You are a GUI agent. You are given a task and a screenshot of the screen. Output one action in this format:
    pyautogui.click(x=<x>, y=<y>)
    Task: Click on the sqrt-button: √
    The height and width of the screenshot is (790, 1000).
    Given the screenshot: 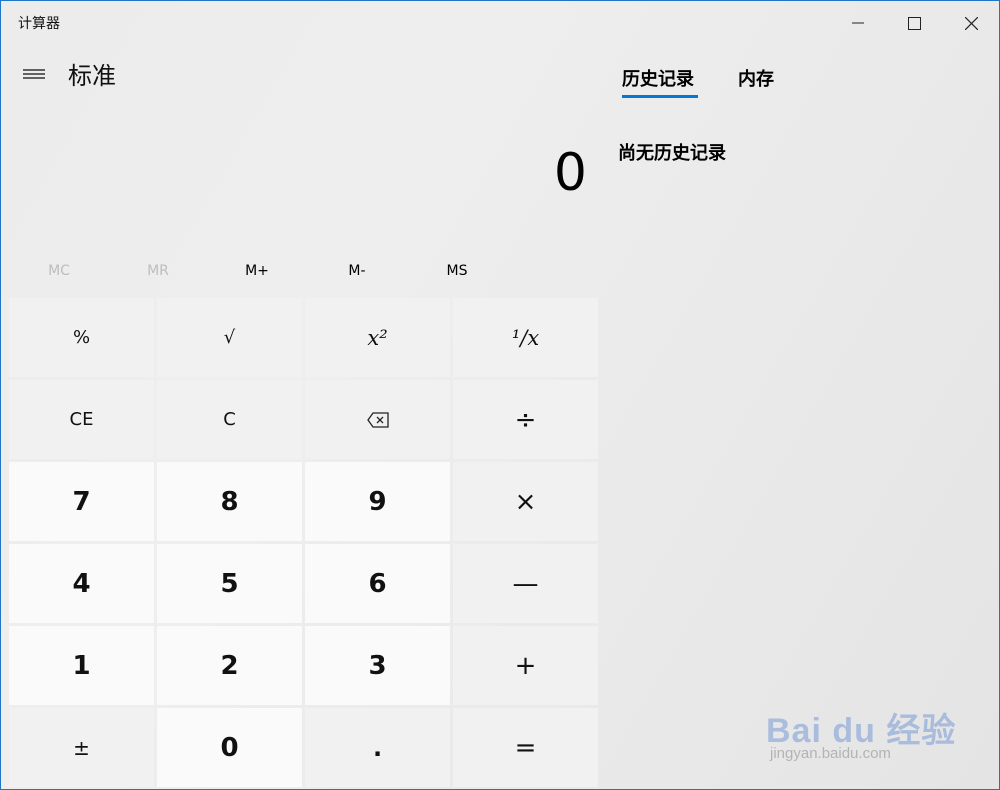 What is the action you would take?
    pyautogui.click(x=229, y=337)
    